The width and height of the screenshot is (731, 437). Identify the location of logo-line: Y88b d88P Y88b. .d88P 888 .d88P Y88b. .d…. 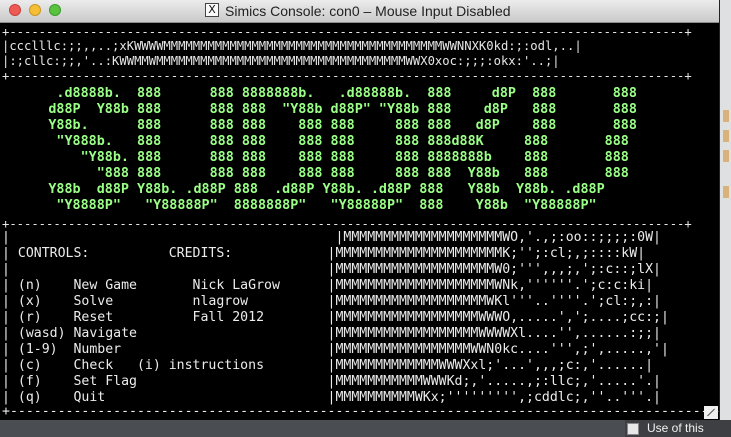
(302, 189).